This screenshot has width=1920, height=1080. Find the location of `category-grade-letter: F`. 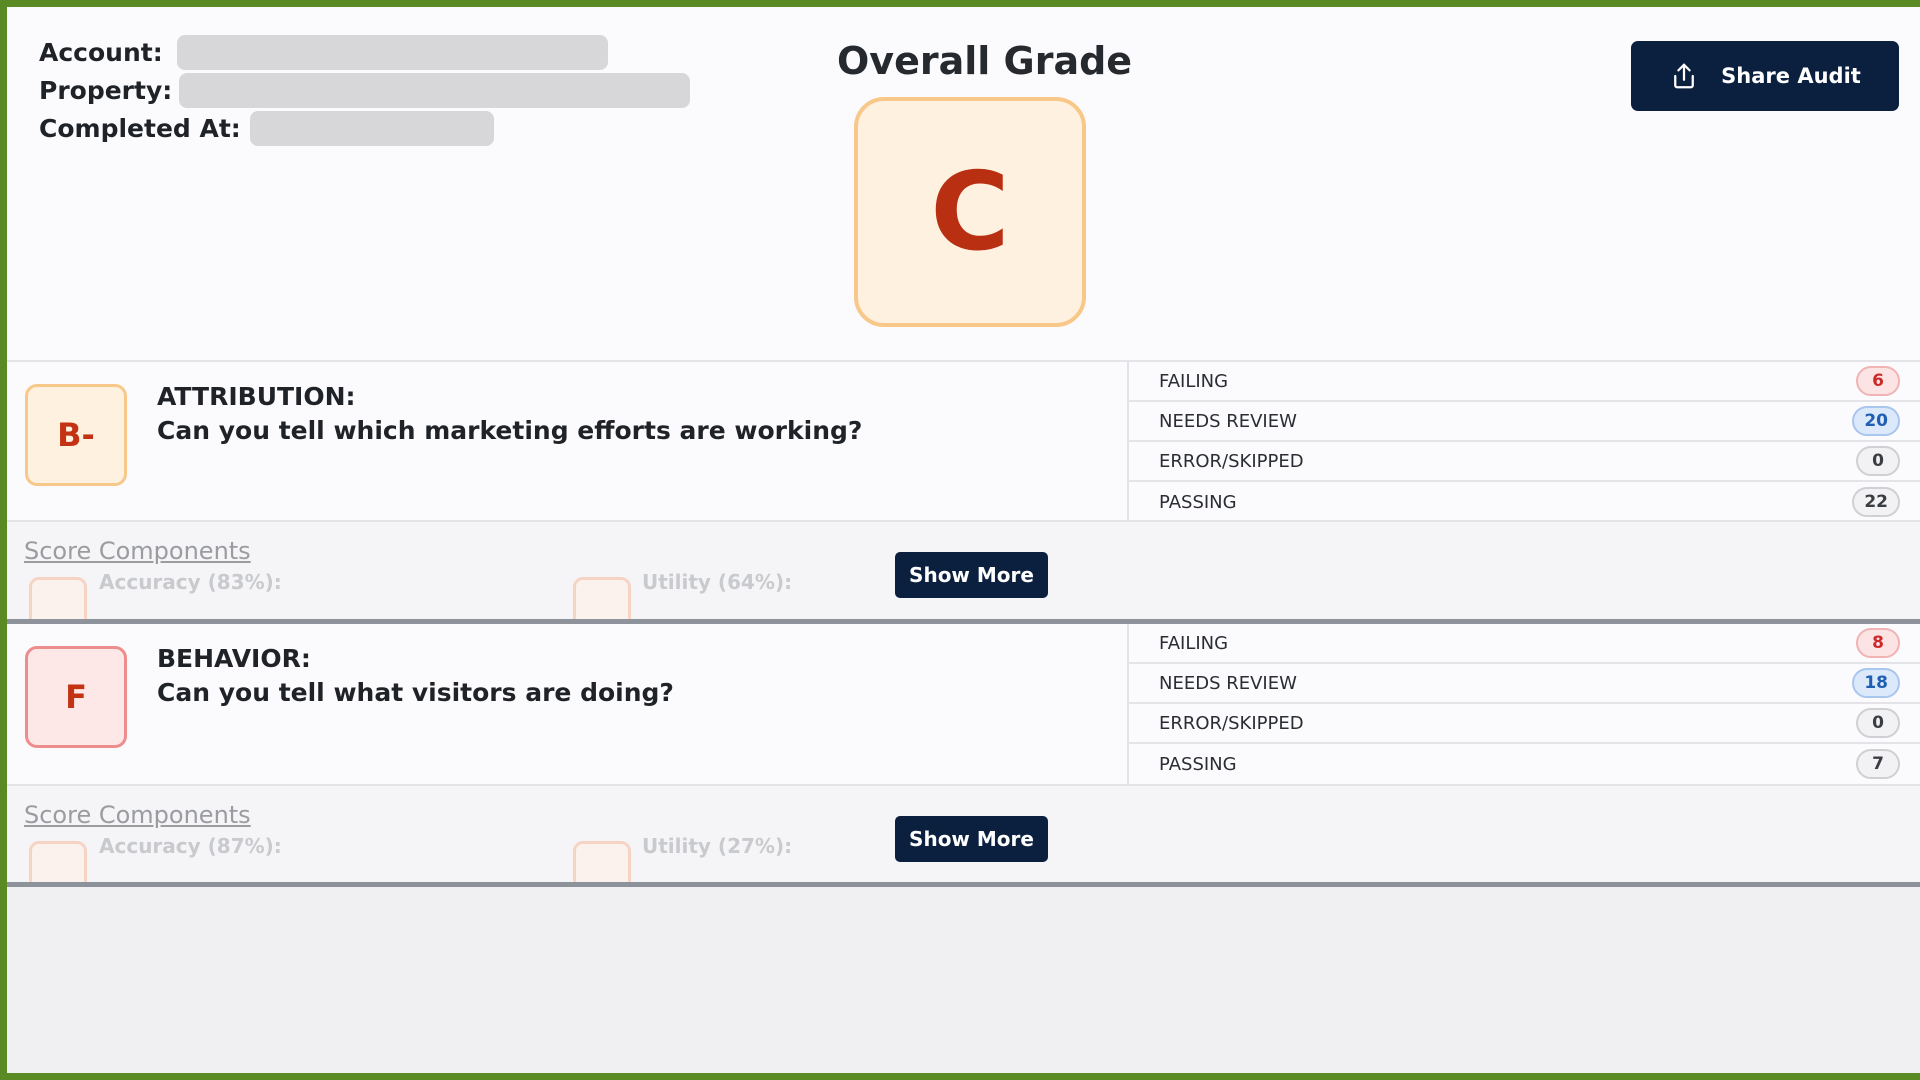

category-grade-letter: F is located at coordinates (76, 697).